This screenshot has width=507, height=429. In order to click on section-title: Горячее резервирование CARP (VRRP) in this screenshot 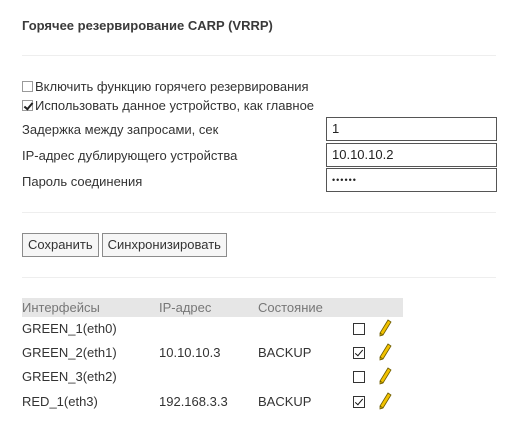, I will do `click(147, 25)`.